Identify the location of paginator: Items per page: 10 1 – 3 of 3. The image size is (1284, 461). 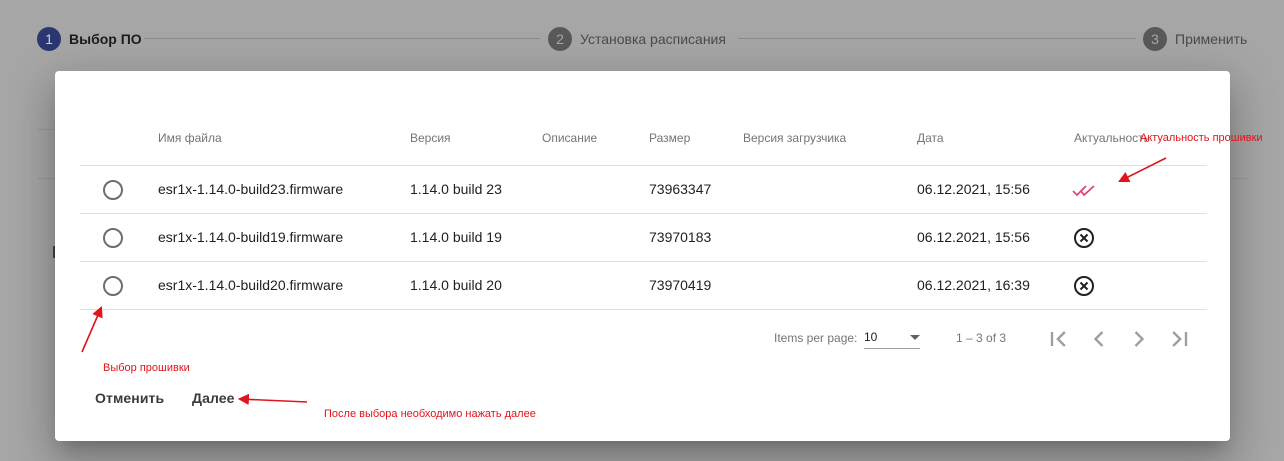
(642, 339).